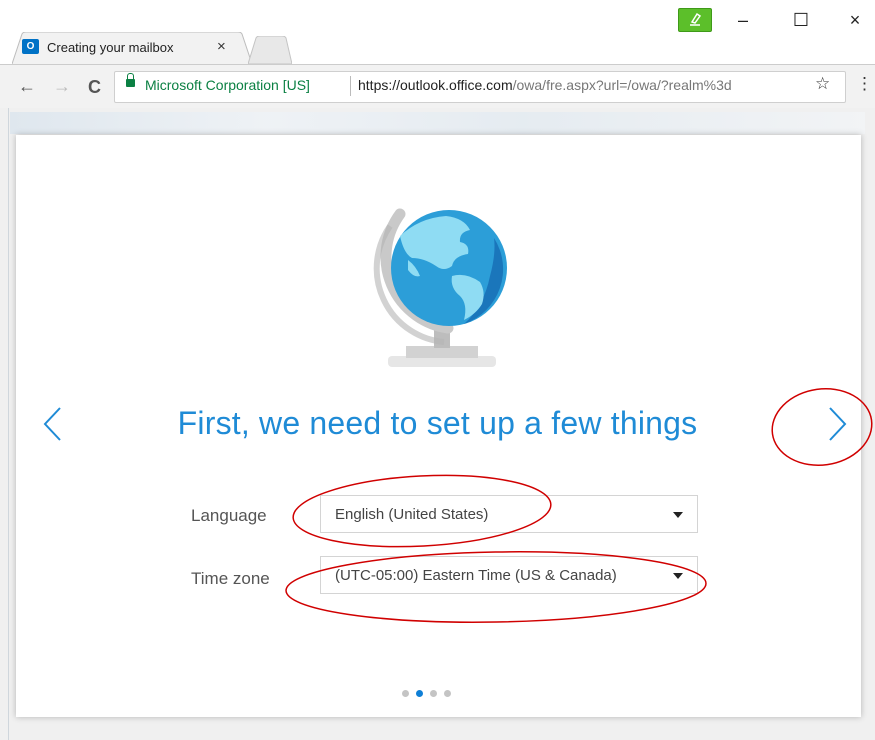 The height and width of the screenshot is (740, 875). What do you see at coordinates (509, 514) in the screenshot?
I see `language-select: English (United States)` at bounding box center [509, 514].